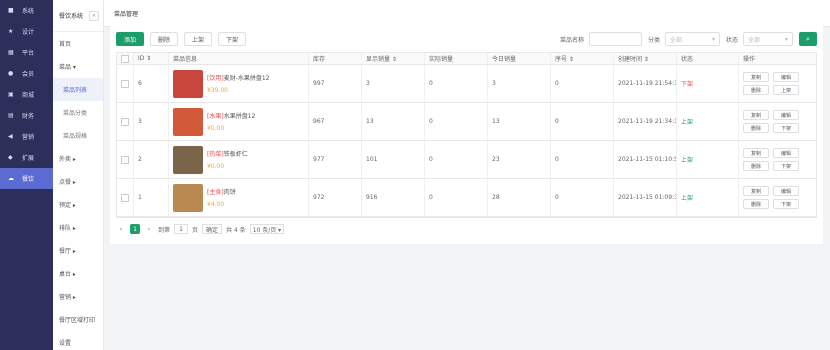  What do you see at coordinates (78, 250) in the screenshot?
I see `subnav-item: 餐厅 ▸` at bounding box center [78, 250].